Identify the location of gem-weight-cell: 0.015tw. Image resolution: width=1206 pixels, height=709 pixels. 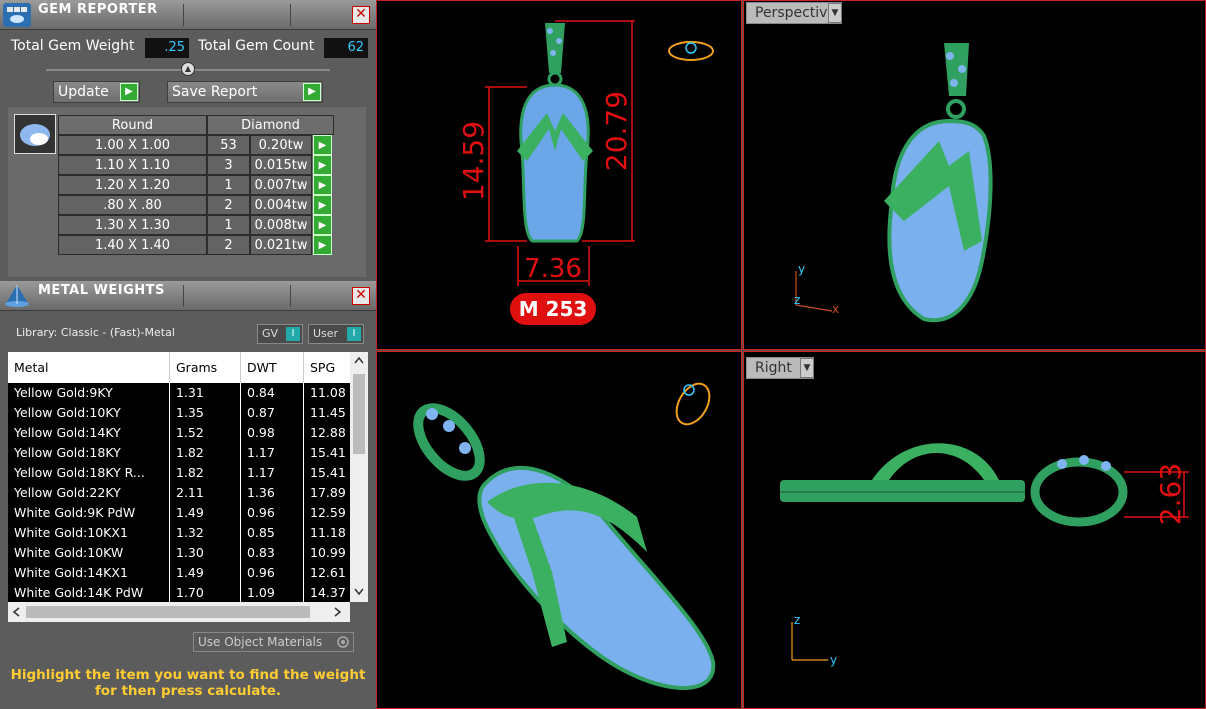
(281, 165).